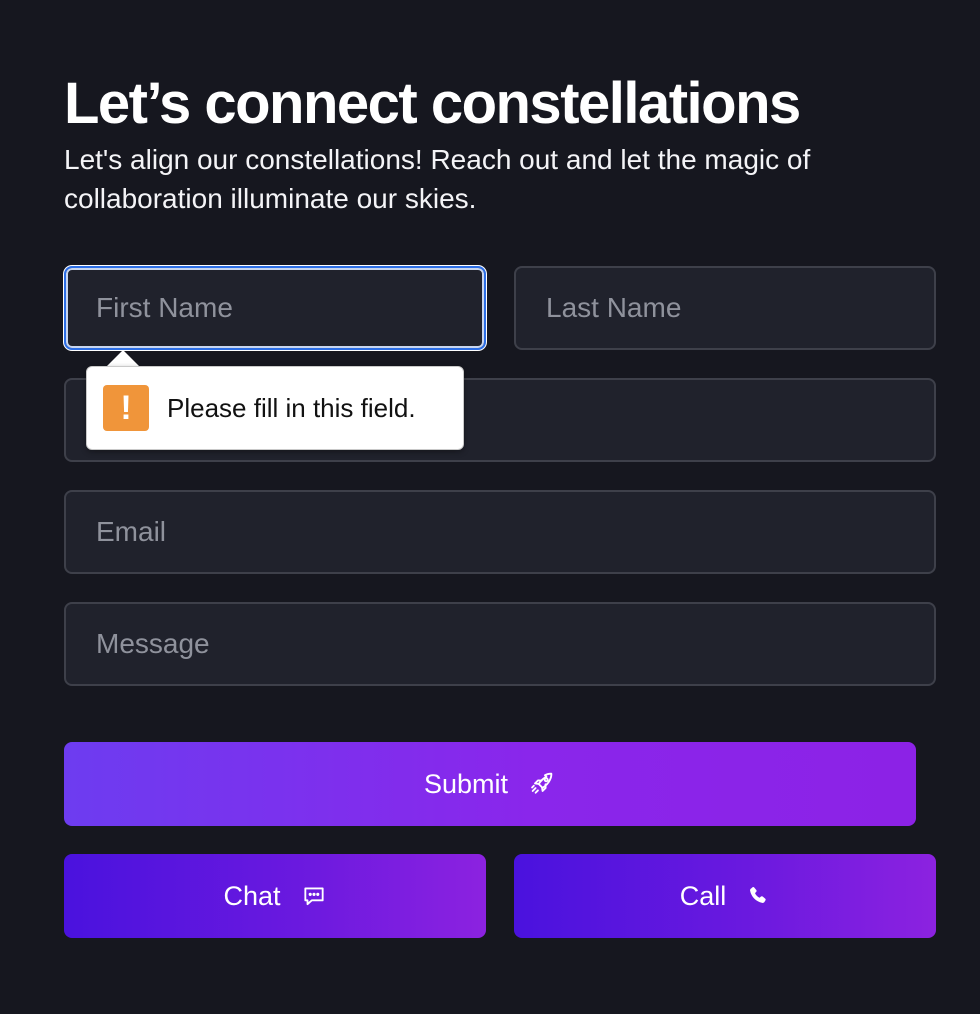 The height and width of the screenshot is (1014, 980). I want to click on last-name-placeholder: Last Name, so click(614, 307).